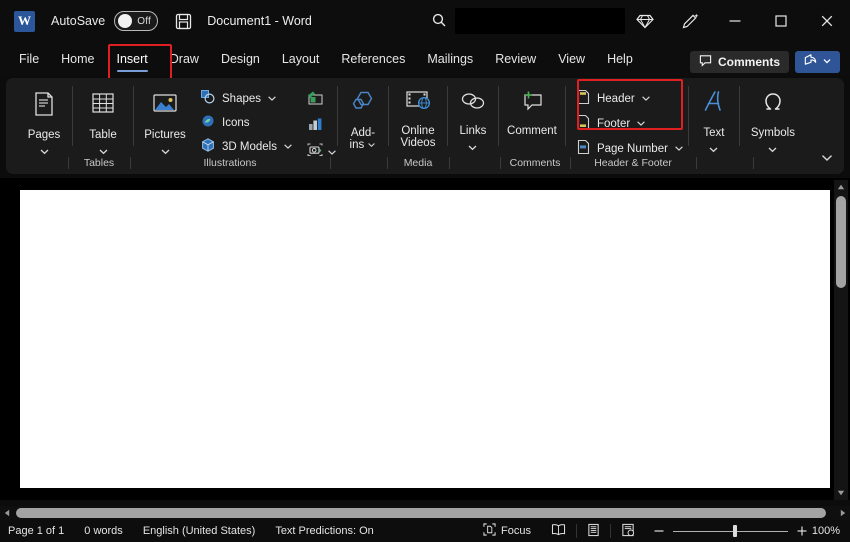  What do you see at coordinates (24, 21) in the screenshot?
I see `word-logo-icon: W` at bounding box center [24, 21].